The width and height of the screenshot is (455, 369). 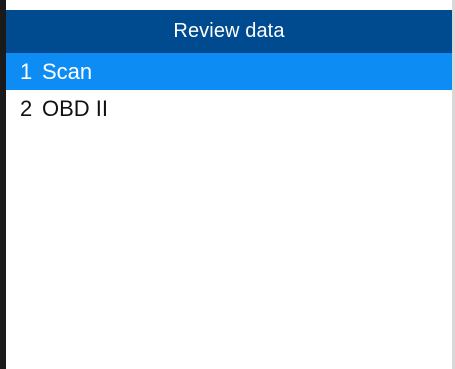 What do you see at coordinates (67, 71) in the screenshot?
I see `menu-item-label: Scan` at bounding box center [67, 71].